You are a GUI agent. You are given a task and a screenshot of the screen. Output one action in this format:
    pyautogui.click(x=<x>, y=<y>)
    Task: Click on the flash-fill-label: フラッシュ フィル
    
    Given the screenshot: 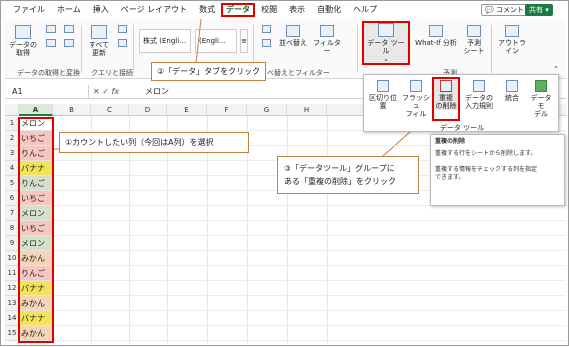 What is the action you would take?
    pyautogui.click(x=416, y=106)
    